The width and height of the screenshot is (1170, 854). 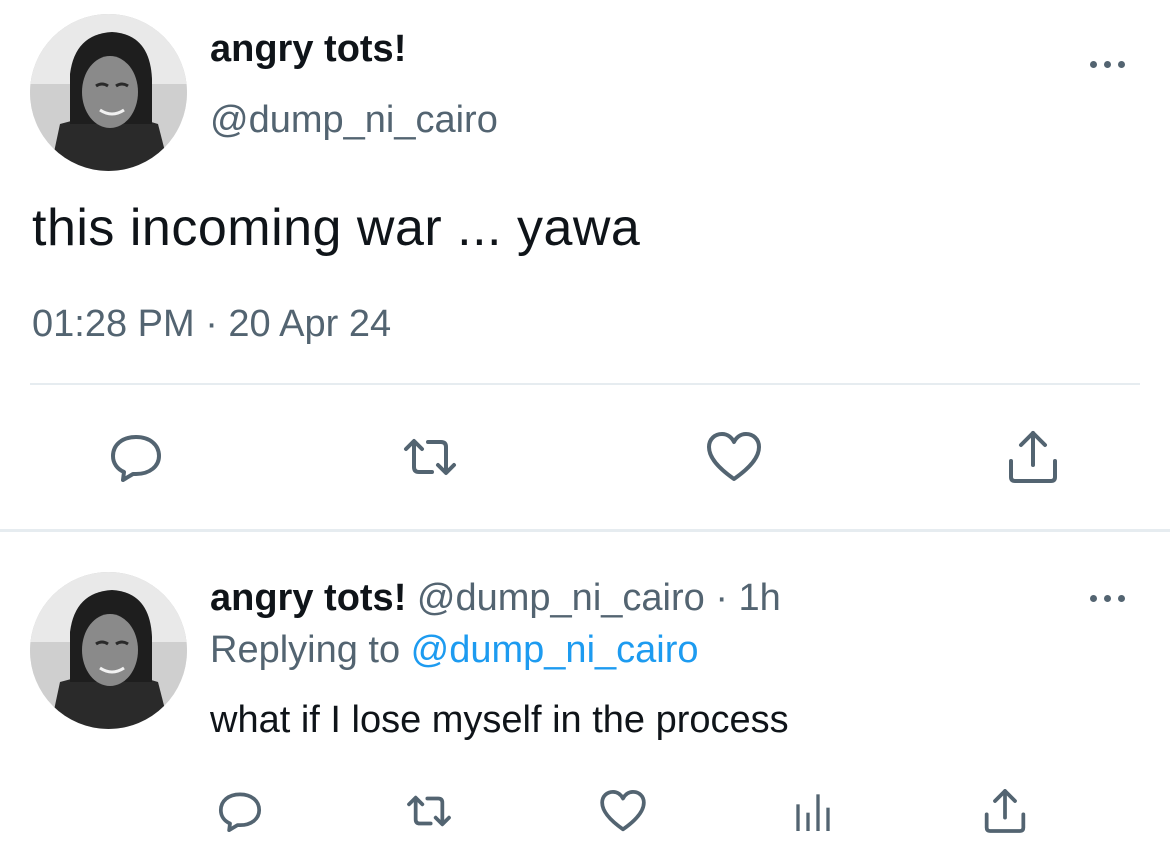 I want to click on analytics-icon, so click(x=813, y=811).